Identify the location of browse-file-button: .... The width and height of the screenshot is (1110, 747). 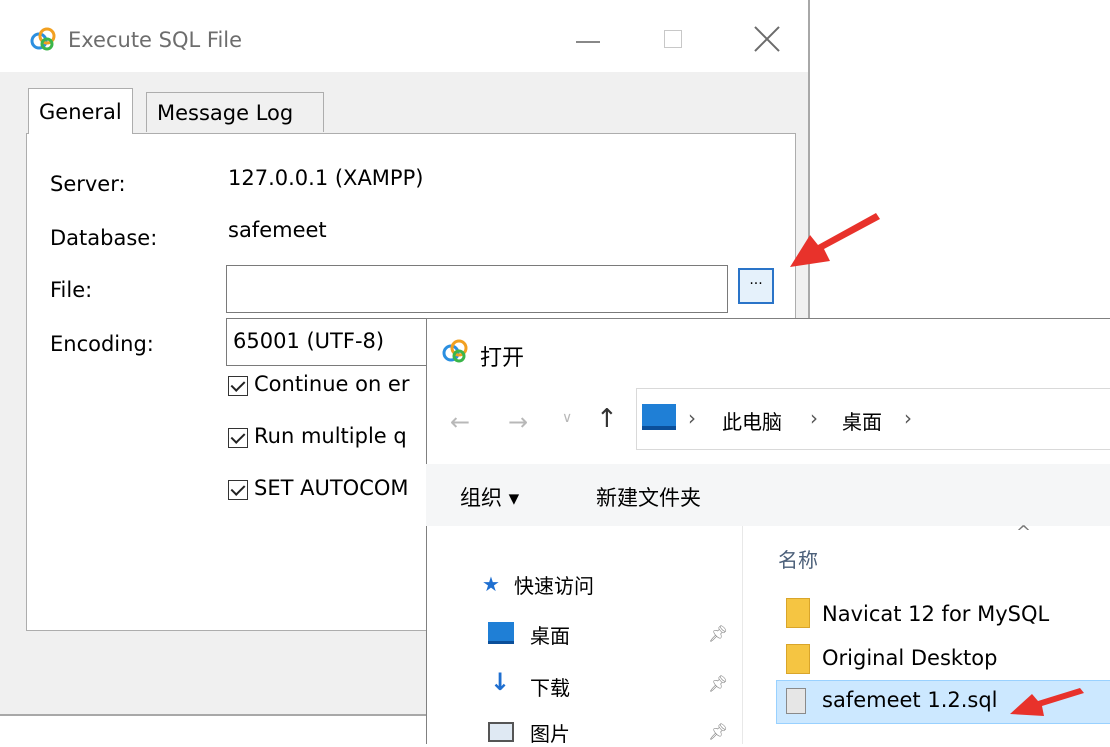
(756, 286).